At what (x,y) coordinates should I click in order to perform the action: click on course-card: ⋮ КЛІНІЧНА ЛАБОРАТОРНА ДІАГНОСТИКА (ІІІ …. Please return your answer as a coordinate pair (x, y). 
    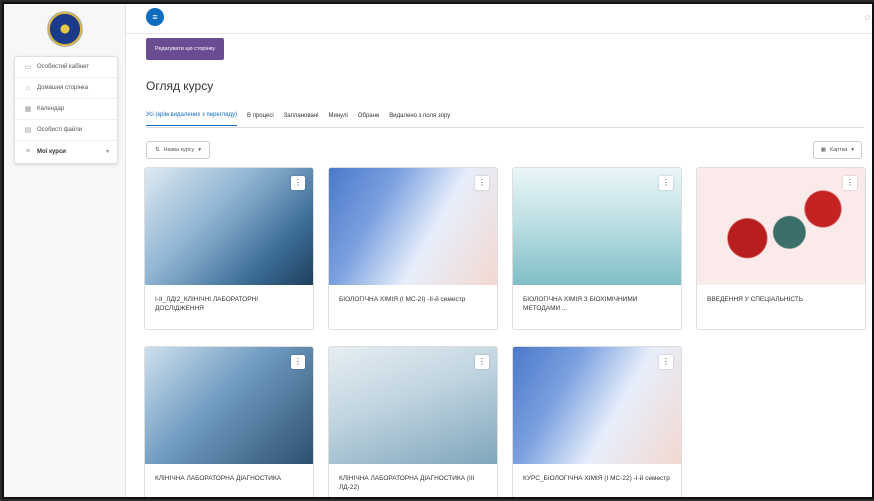
    Looking at the image, I should click on (413, 421).